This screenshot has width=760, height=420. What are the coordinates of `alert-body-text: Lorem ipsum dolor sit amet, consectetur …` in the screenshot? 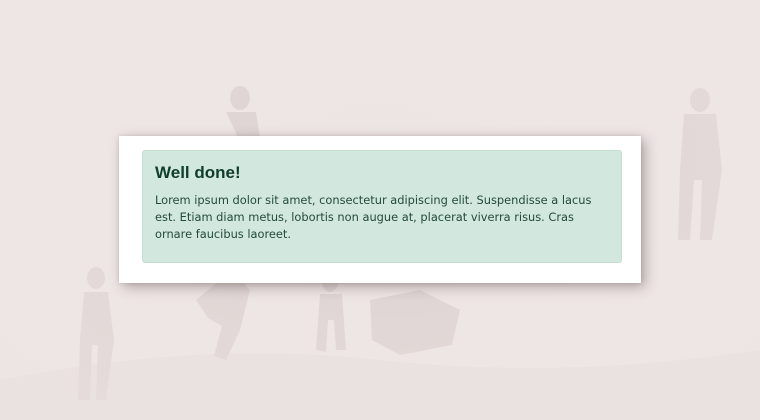 It's located at (373, 217).